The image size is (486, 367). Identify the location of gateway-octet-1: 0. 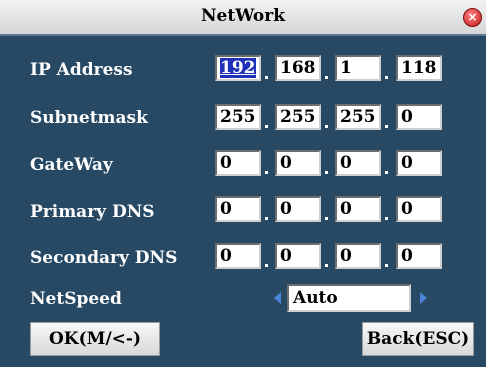
(238, 163).